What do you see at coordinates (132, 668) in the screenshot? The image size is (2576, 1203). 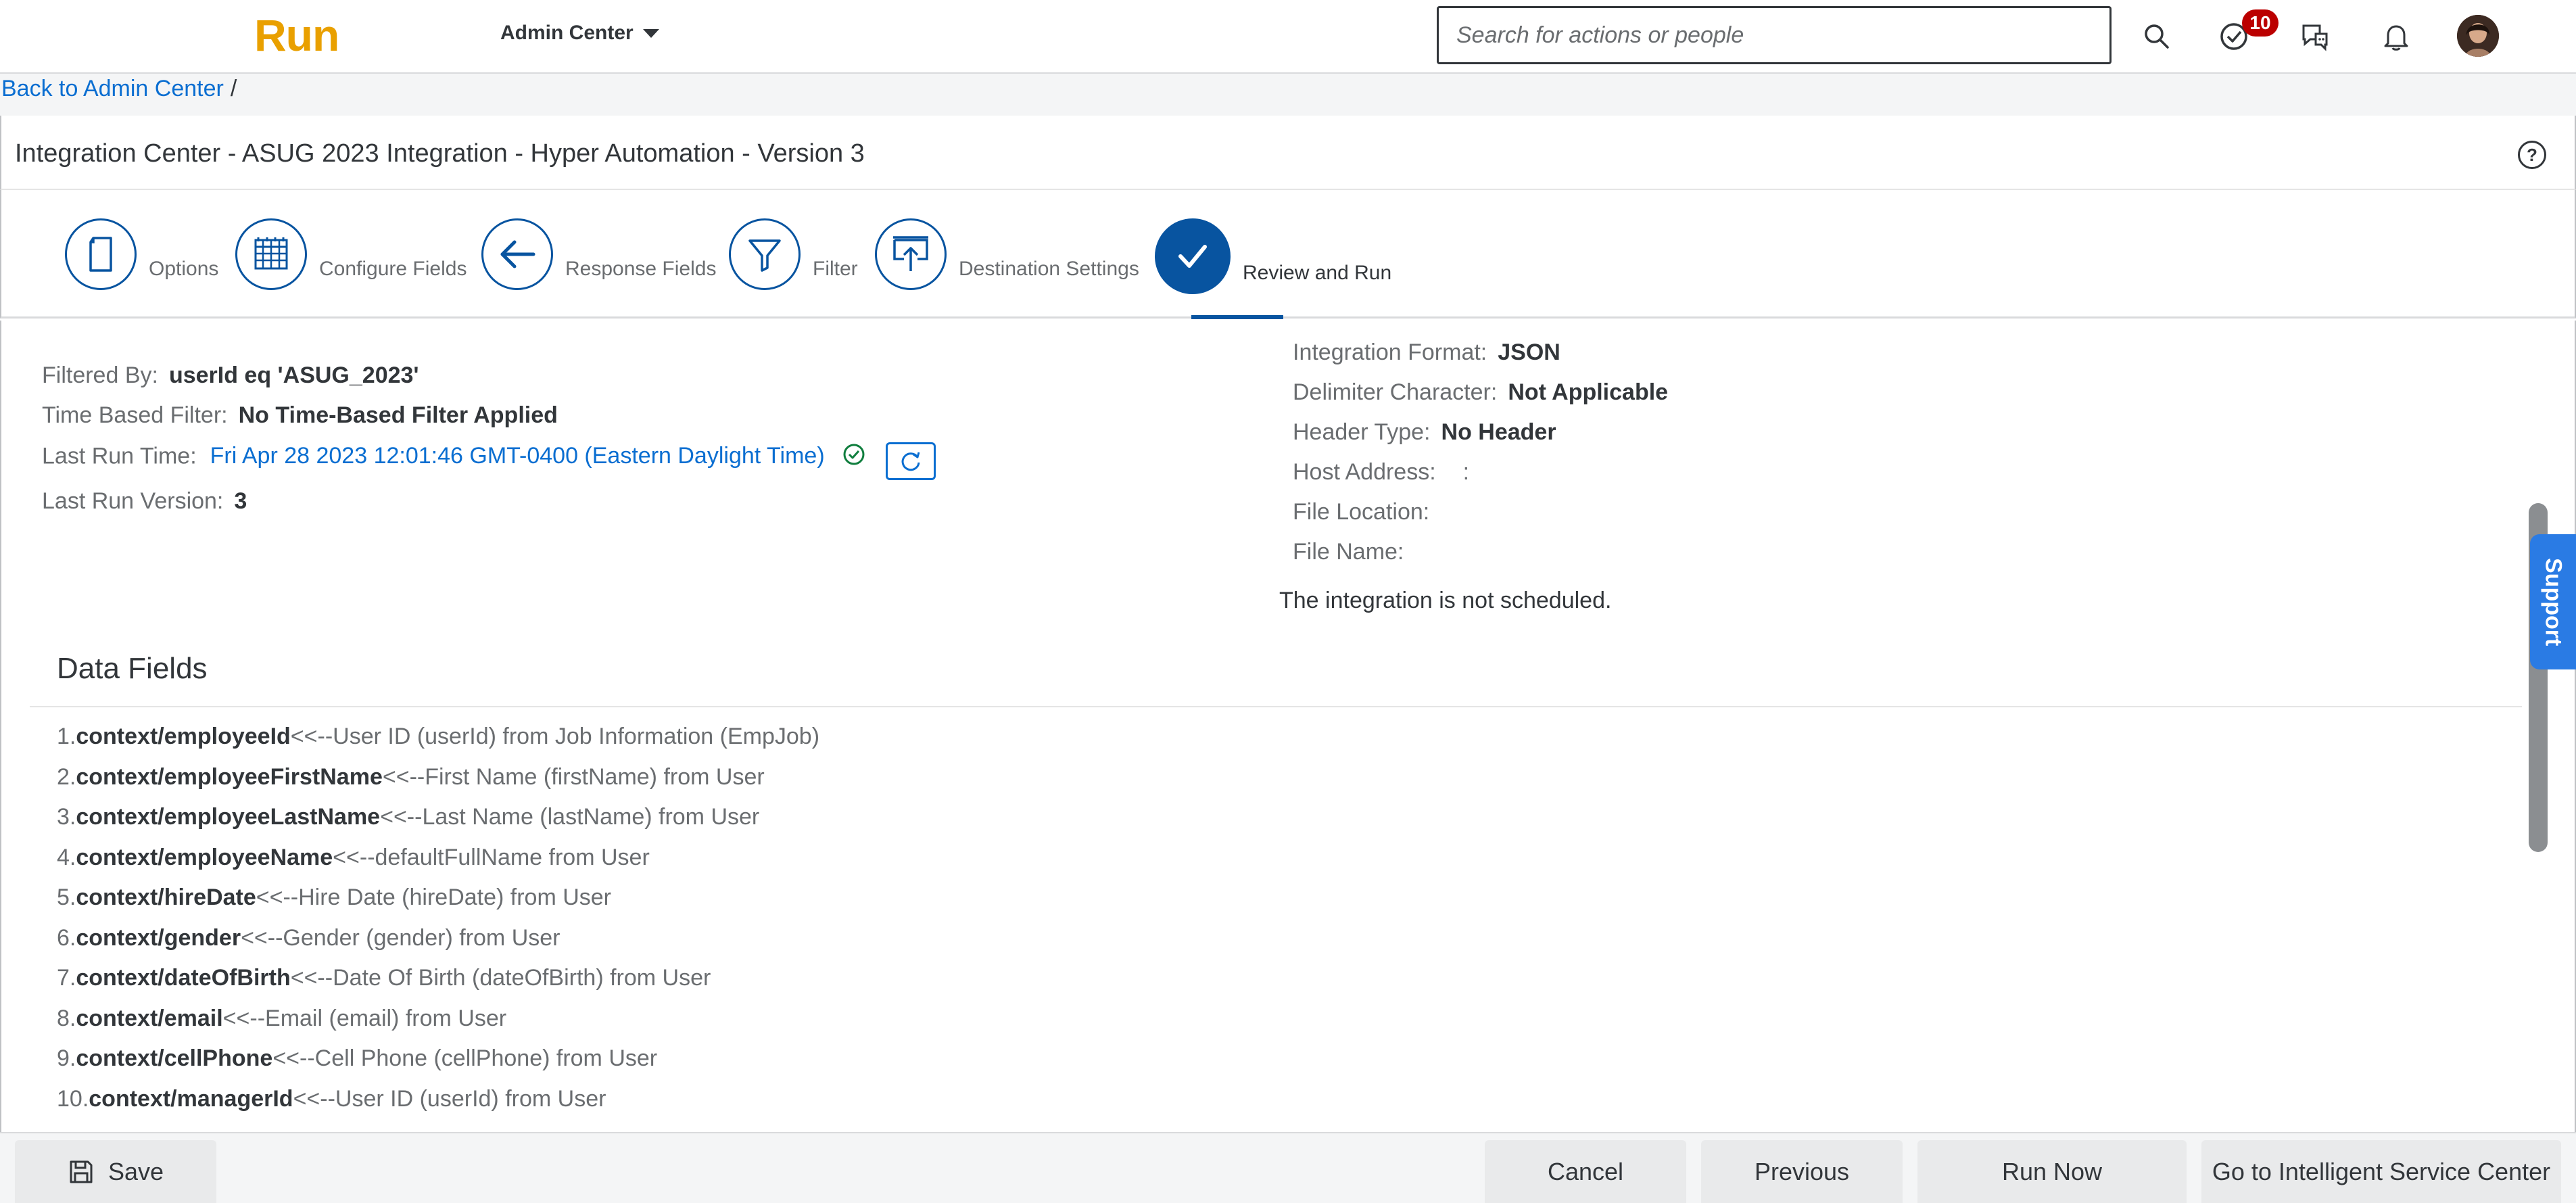 I see `data-fields-title: Data Fields` at bounding box center [132, 668].